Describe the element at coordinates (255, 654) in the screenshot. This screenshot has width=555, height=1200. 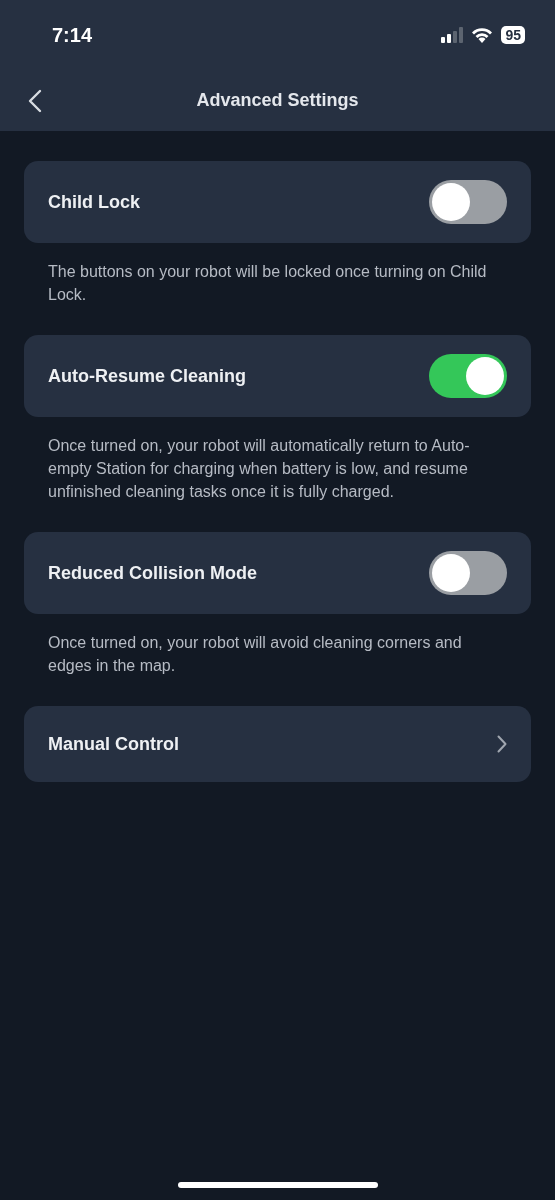
I see `setting-description: Once turned on, your robot will avoid cleaning corners and edges in the map.` at that location.